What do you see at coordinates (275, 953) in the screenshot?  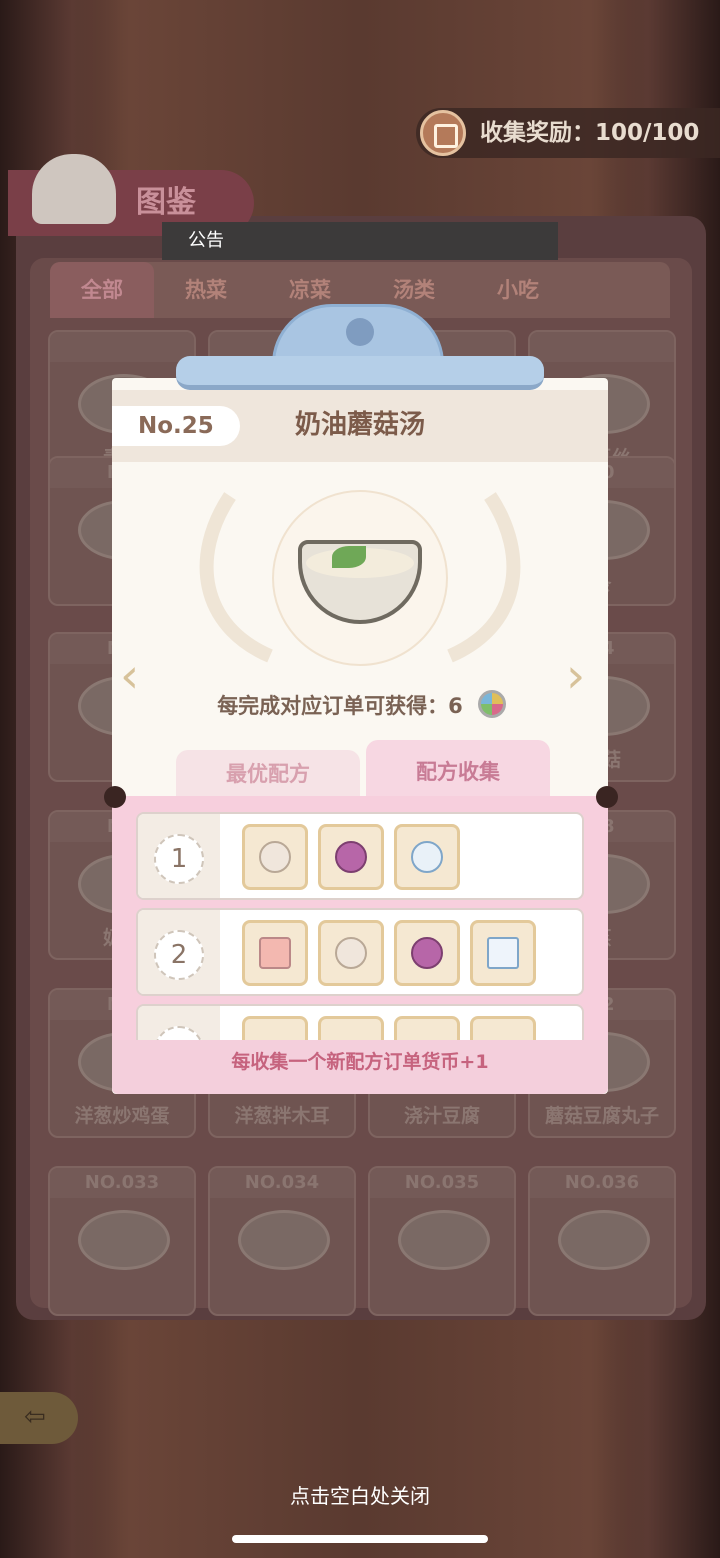 I see `meat-icon` at bounding box center [275, 953].